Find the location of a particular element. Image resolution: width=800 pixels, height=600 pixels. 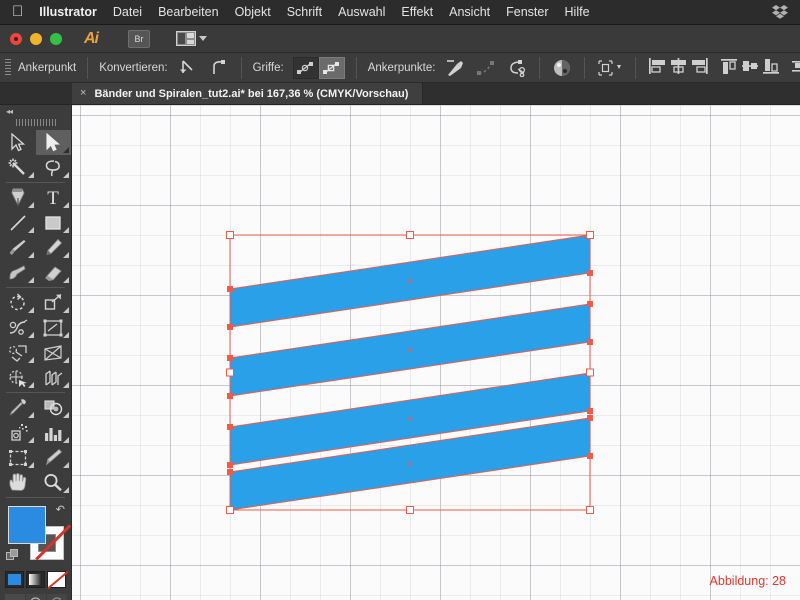

slice-tool is located at coordinates (54, 457).